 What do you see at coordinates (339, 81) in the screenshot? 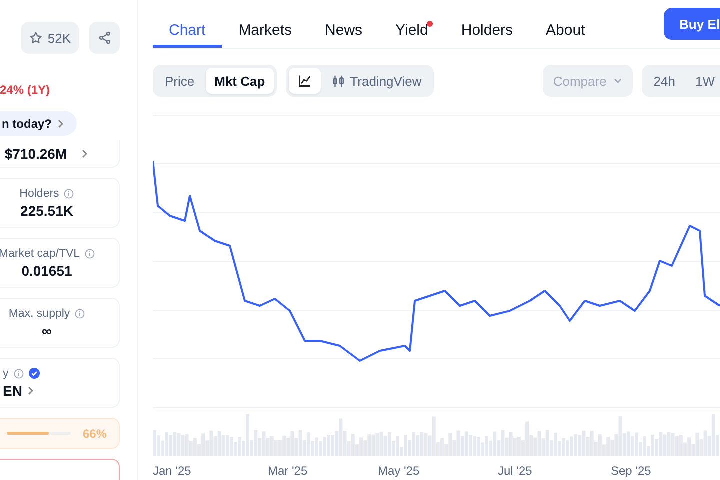
I see `candlestick-icon` at bounding box center [339, 81].